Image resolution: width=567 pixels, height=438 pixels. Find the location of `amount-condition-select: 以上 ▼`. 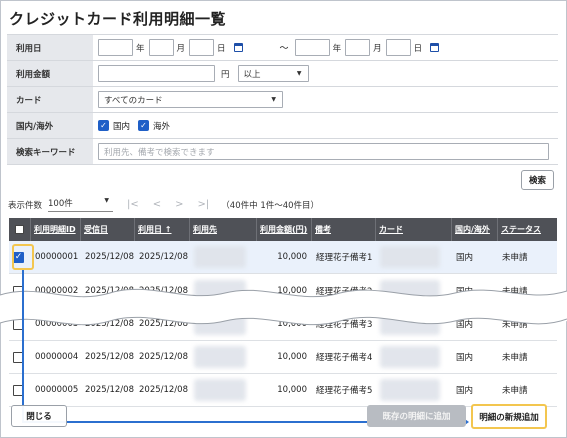

amount-condition-select: 以上 ▼ is located at coordinates (273, 73).